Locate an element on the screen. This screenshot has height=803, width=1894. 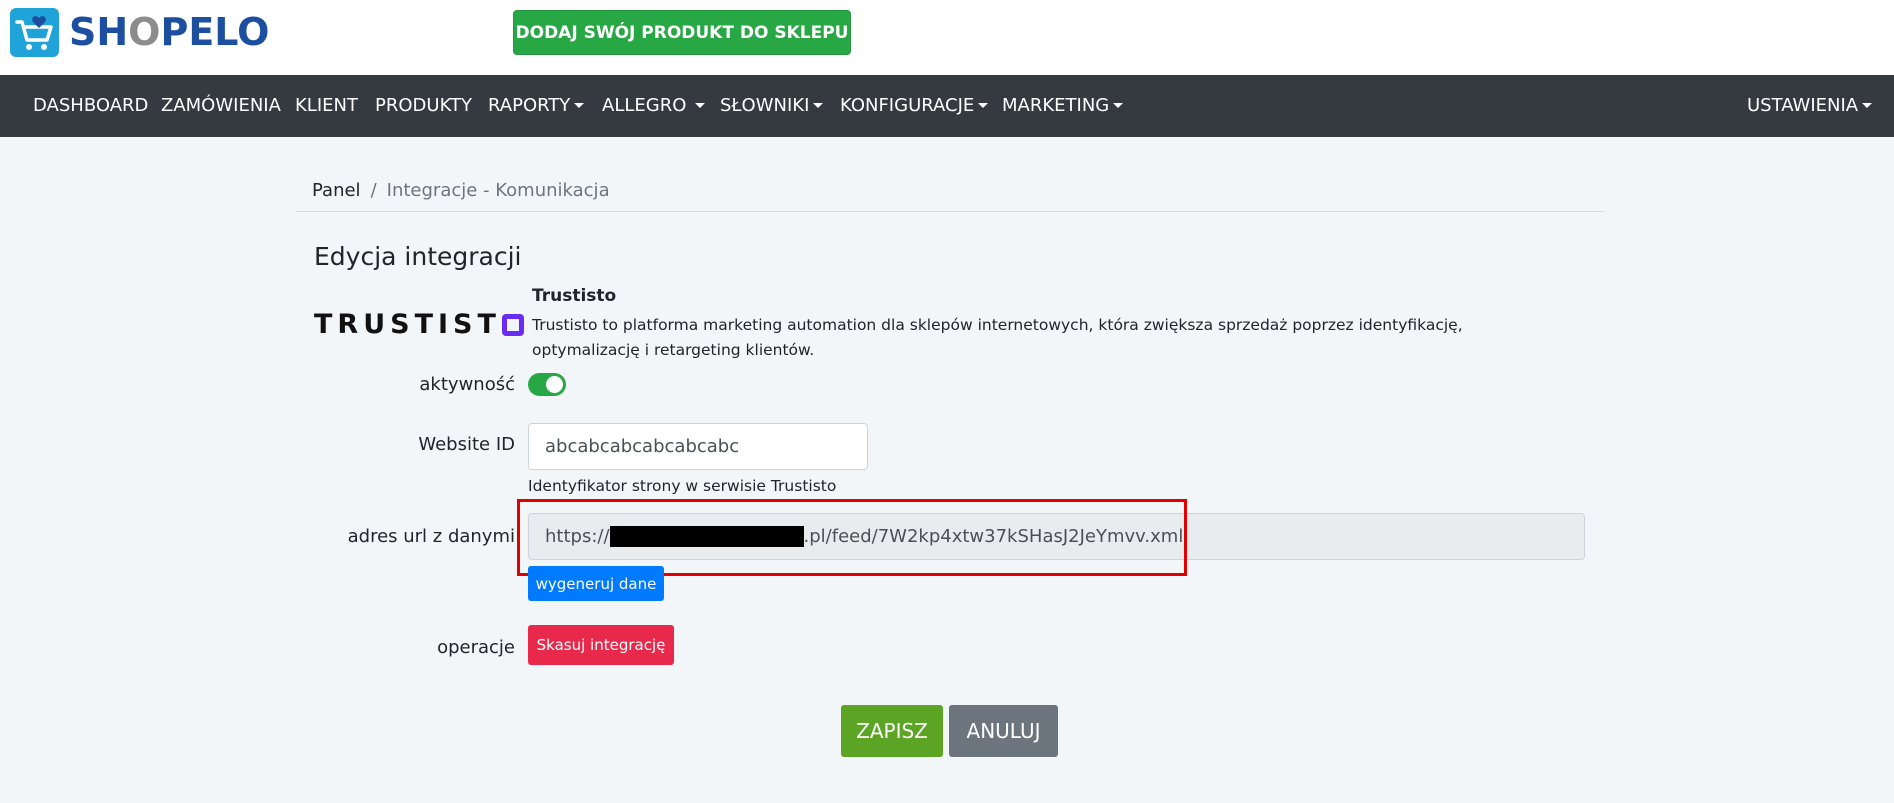
top-header: SHOPELO DODAJ SWÓJ PRODUKT DO SKLEPU is located at coordinates (947, 37).